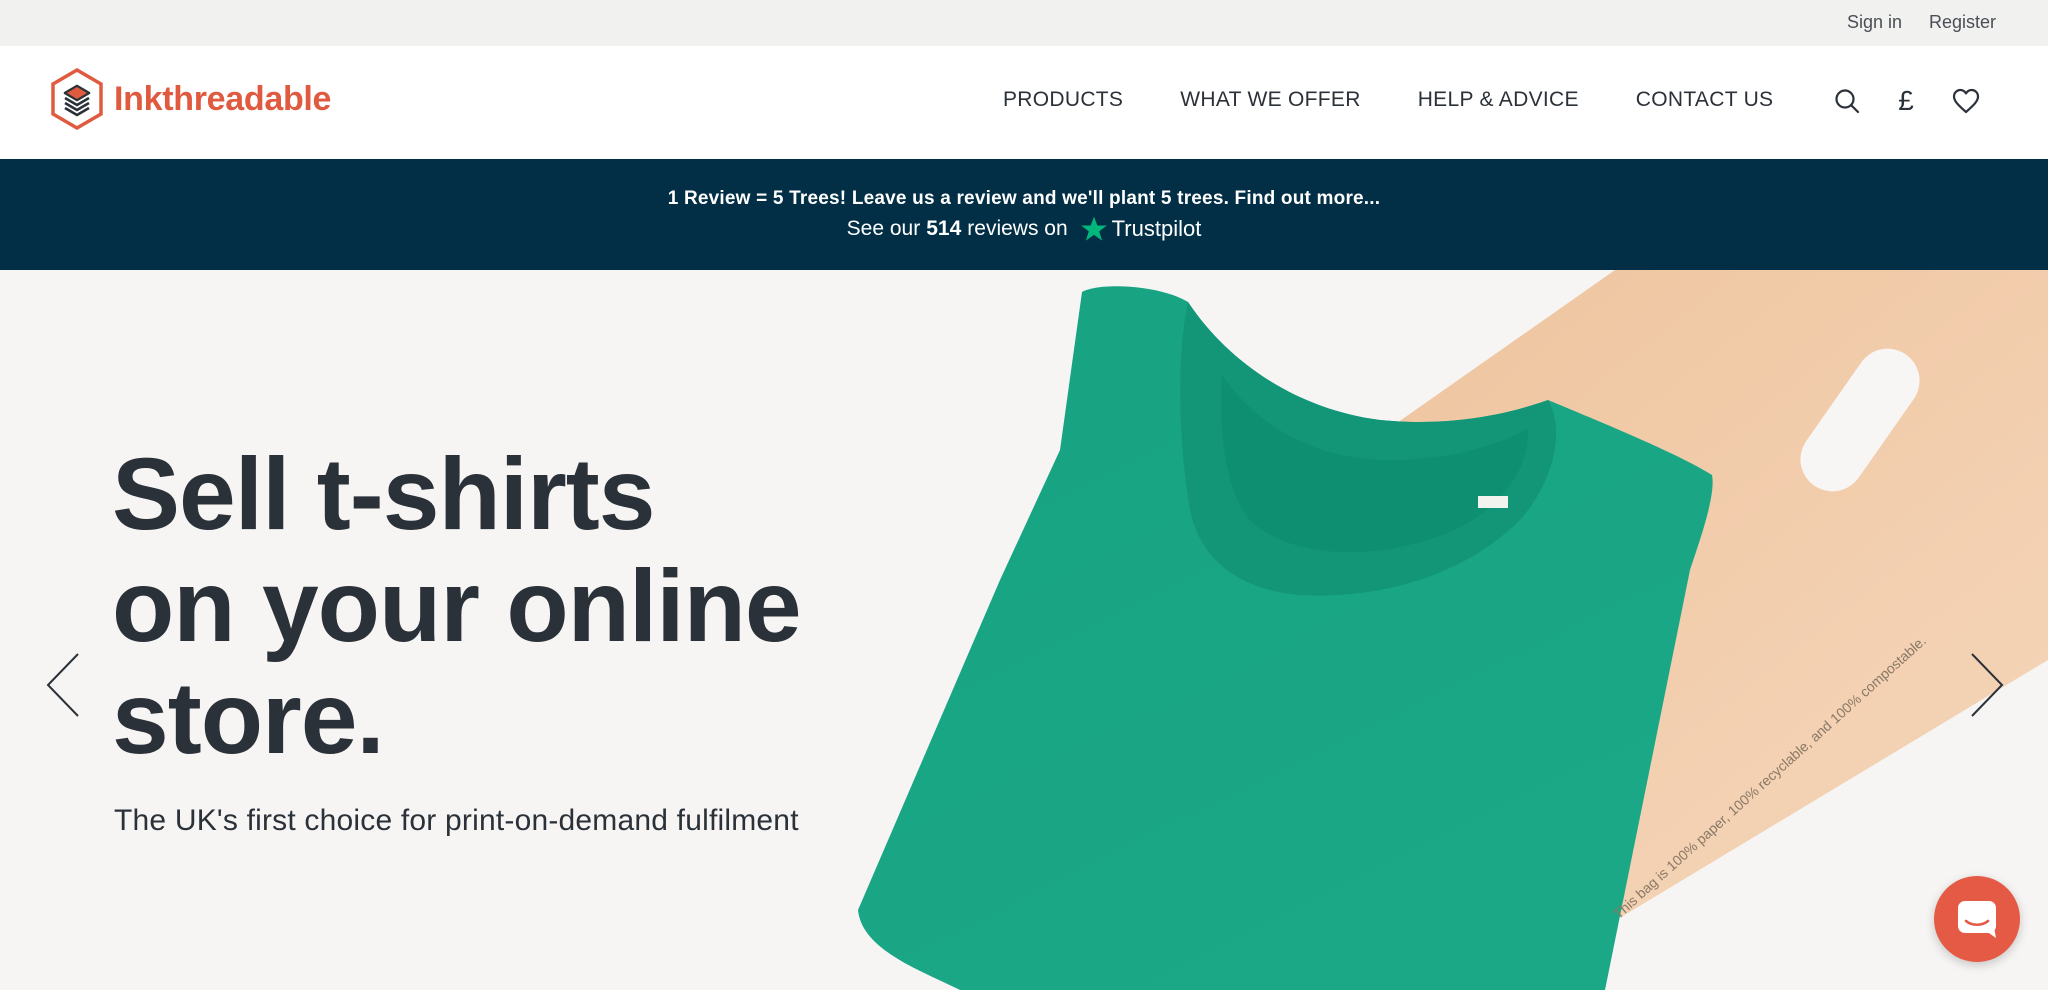 The width and height of the screenshot is (2048, 990). Describe the element at coordinates (1093, 228) in the screenshot. I see `trustpilot-star-icon` at that location.